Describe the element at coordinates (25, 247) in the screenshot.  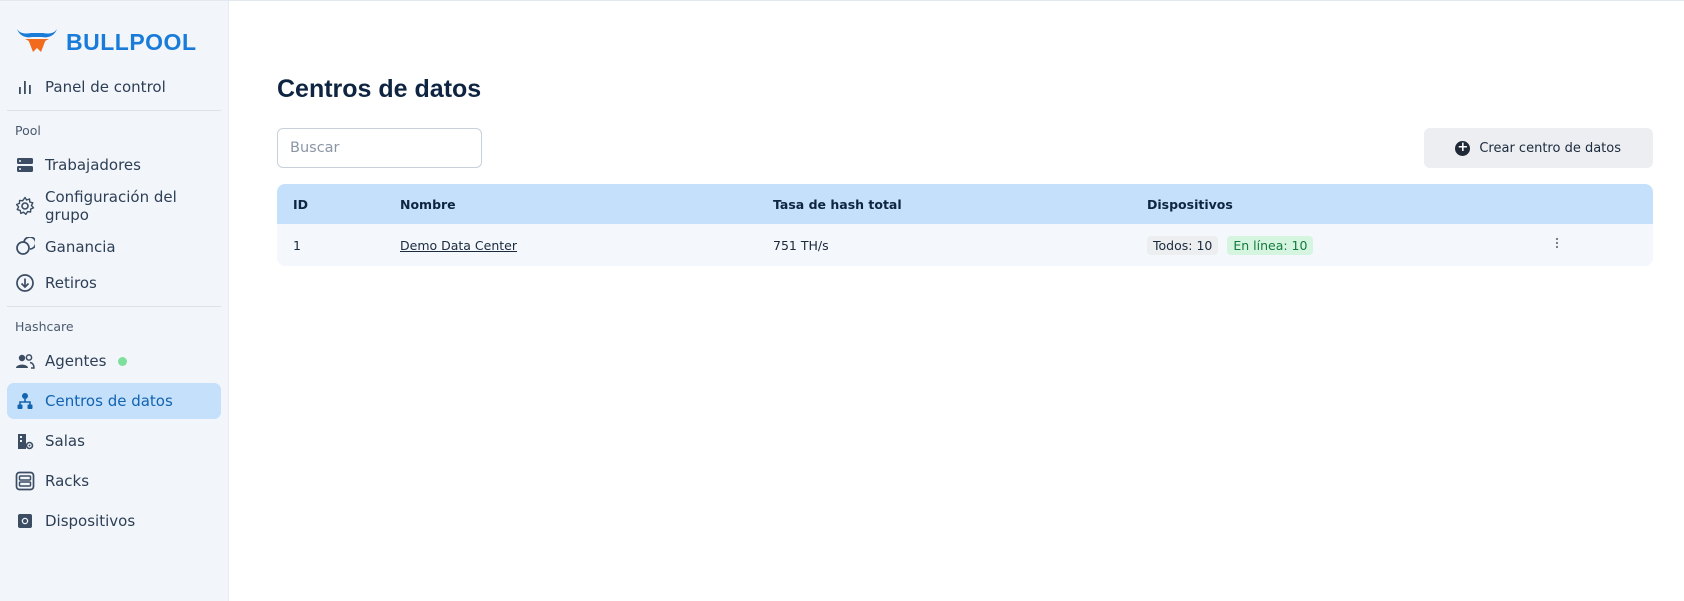
I see `coins-icon` at that location.